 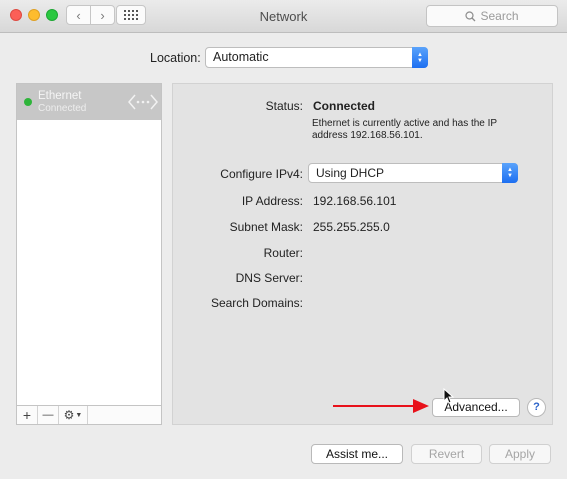 I want to click on gear-icon: ⚙, so click(x=69, y=415).